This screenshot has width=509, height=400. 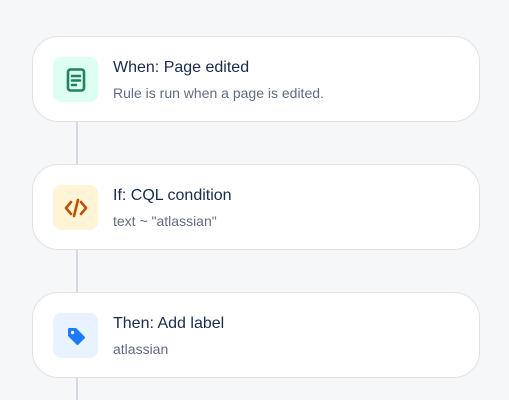 I want to click on label-tag-icon, so click(x=76, y=336).